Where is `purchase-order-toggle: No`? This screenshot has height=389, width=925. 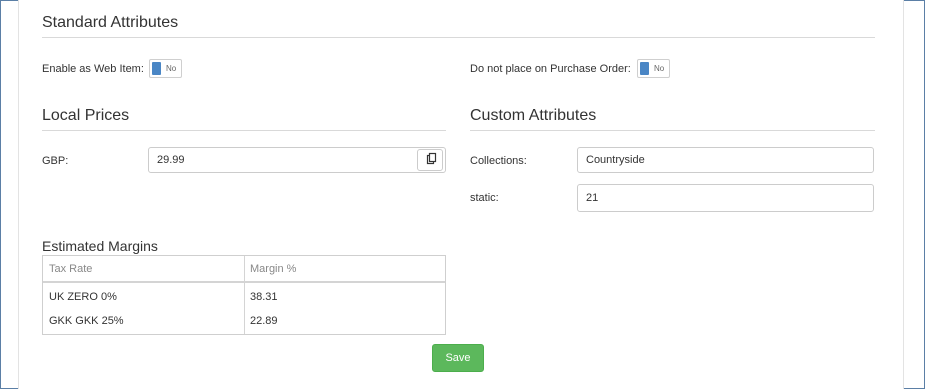 purchase-order-toggle: No is located at coordinates (653, 68).